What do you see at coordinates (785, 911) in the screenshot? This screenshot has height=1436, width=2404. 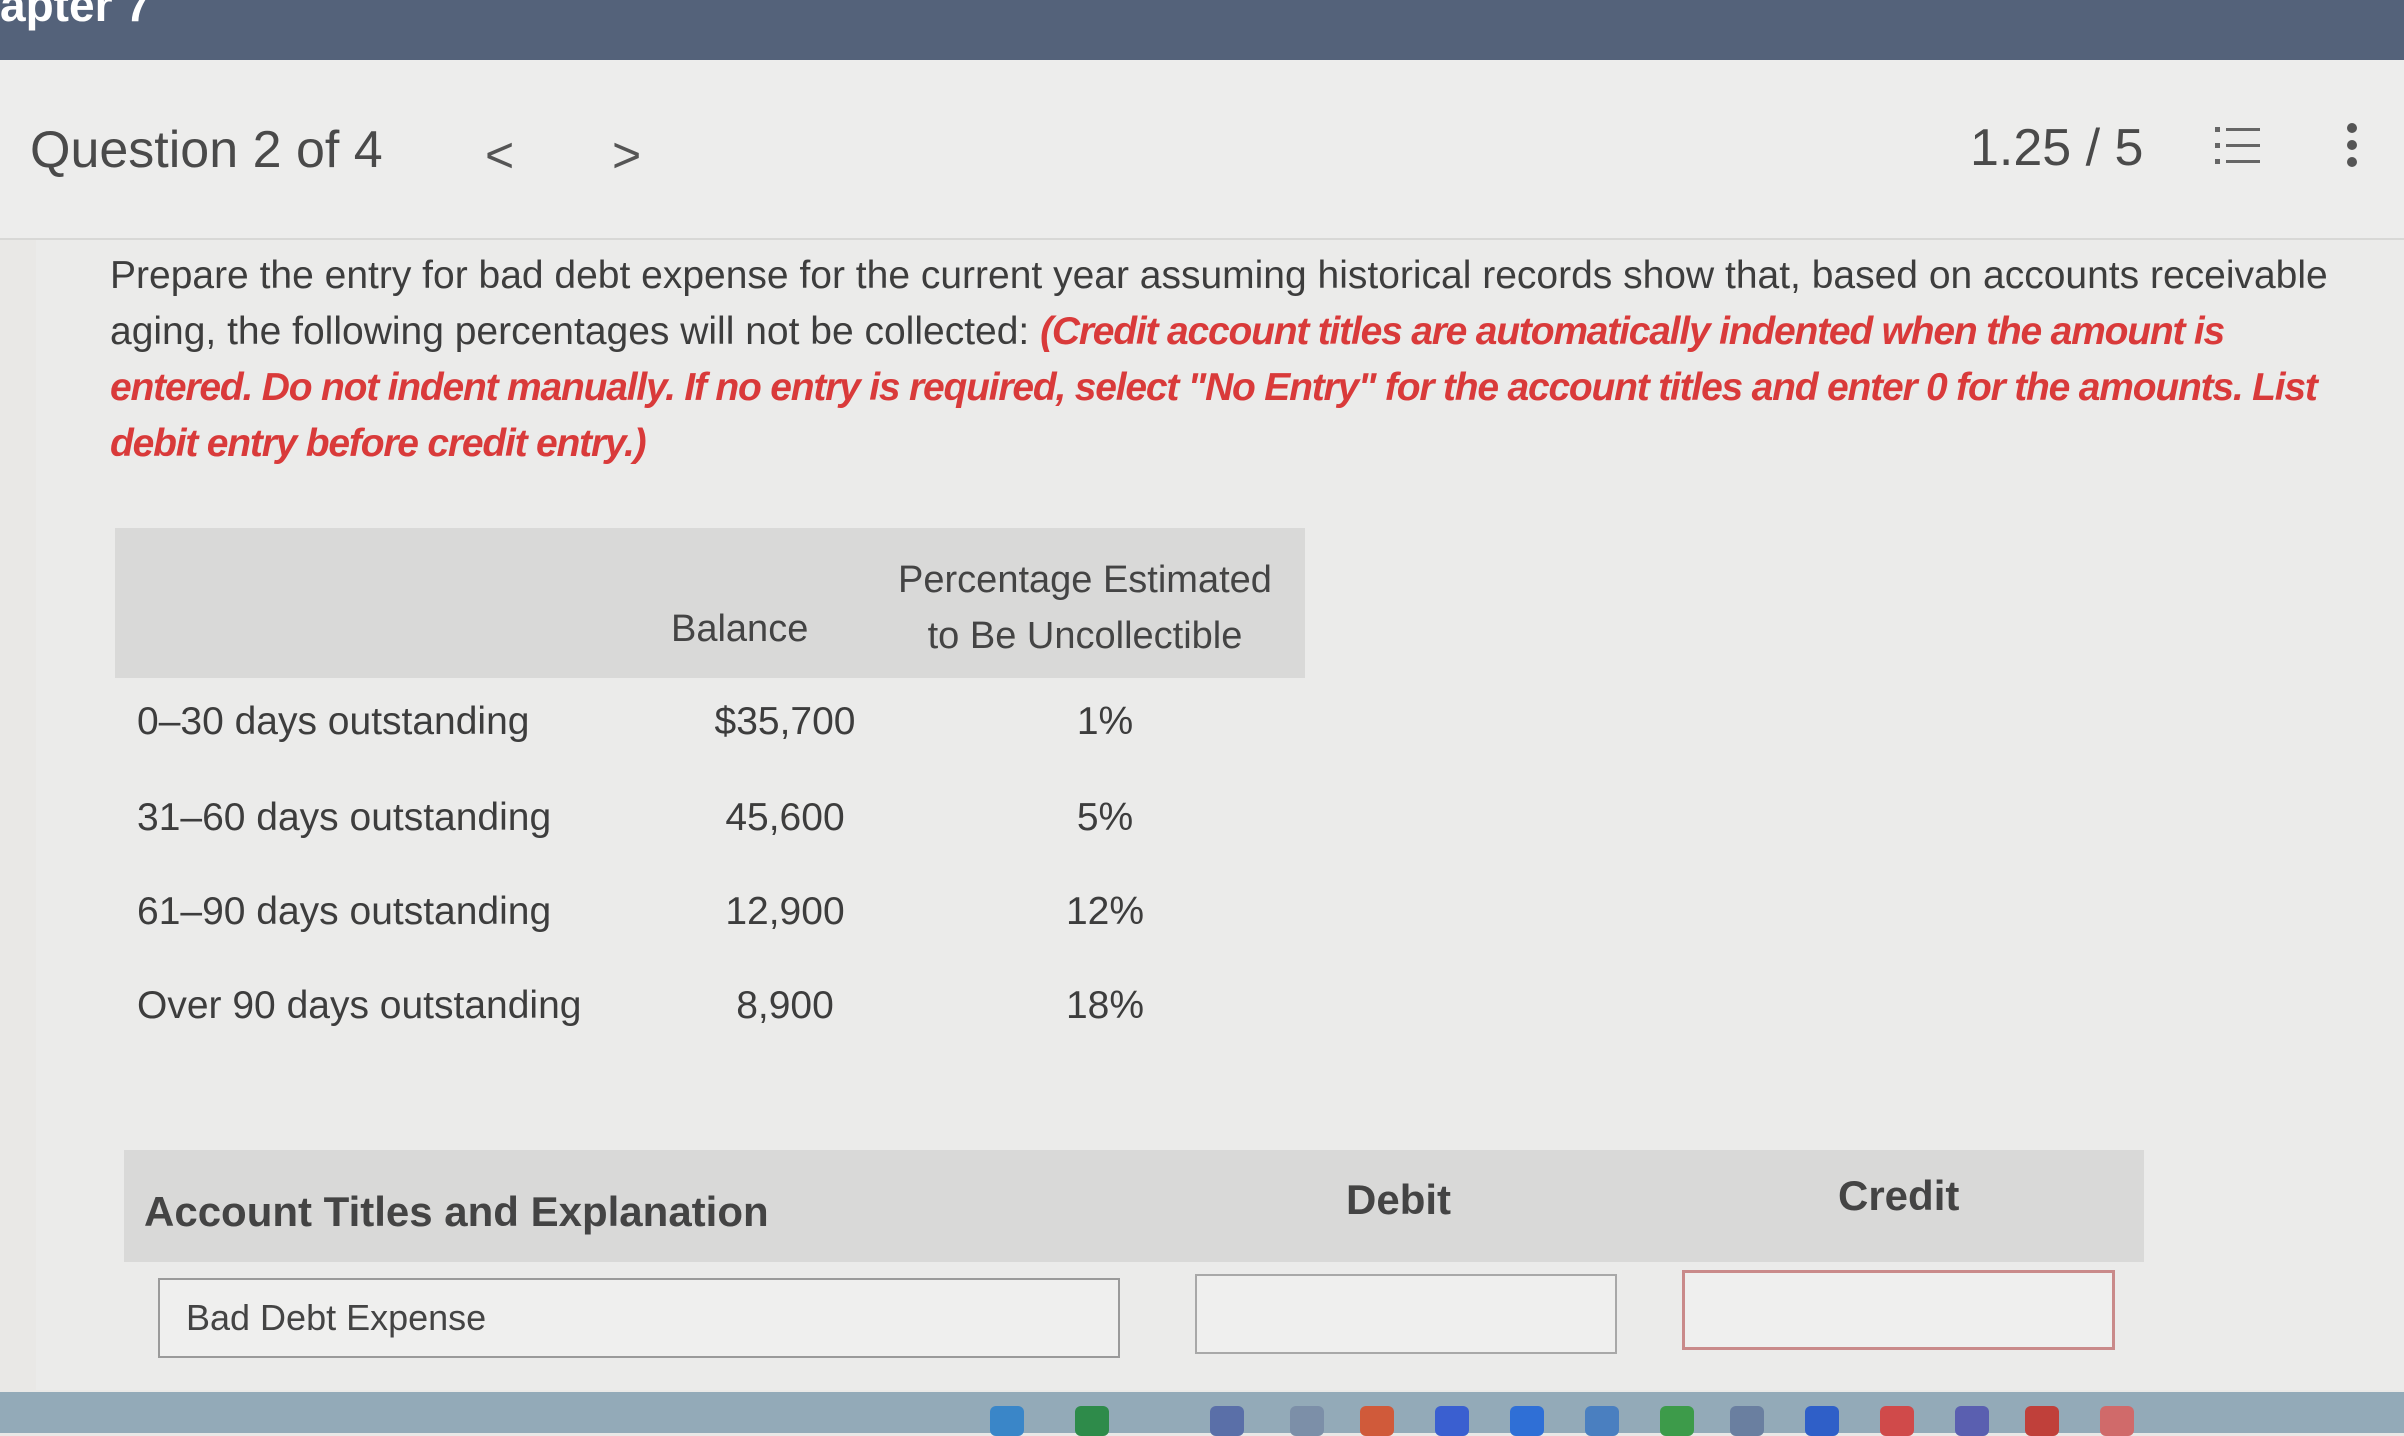 I see `row-balance: 12,900` at bounding box center [785, 911].